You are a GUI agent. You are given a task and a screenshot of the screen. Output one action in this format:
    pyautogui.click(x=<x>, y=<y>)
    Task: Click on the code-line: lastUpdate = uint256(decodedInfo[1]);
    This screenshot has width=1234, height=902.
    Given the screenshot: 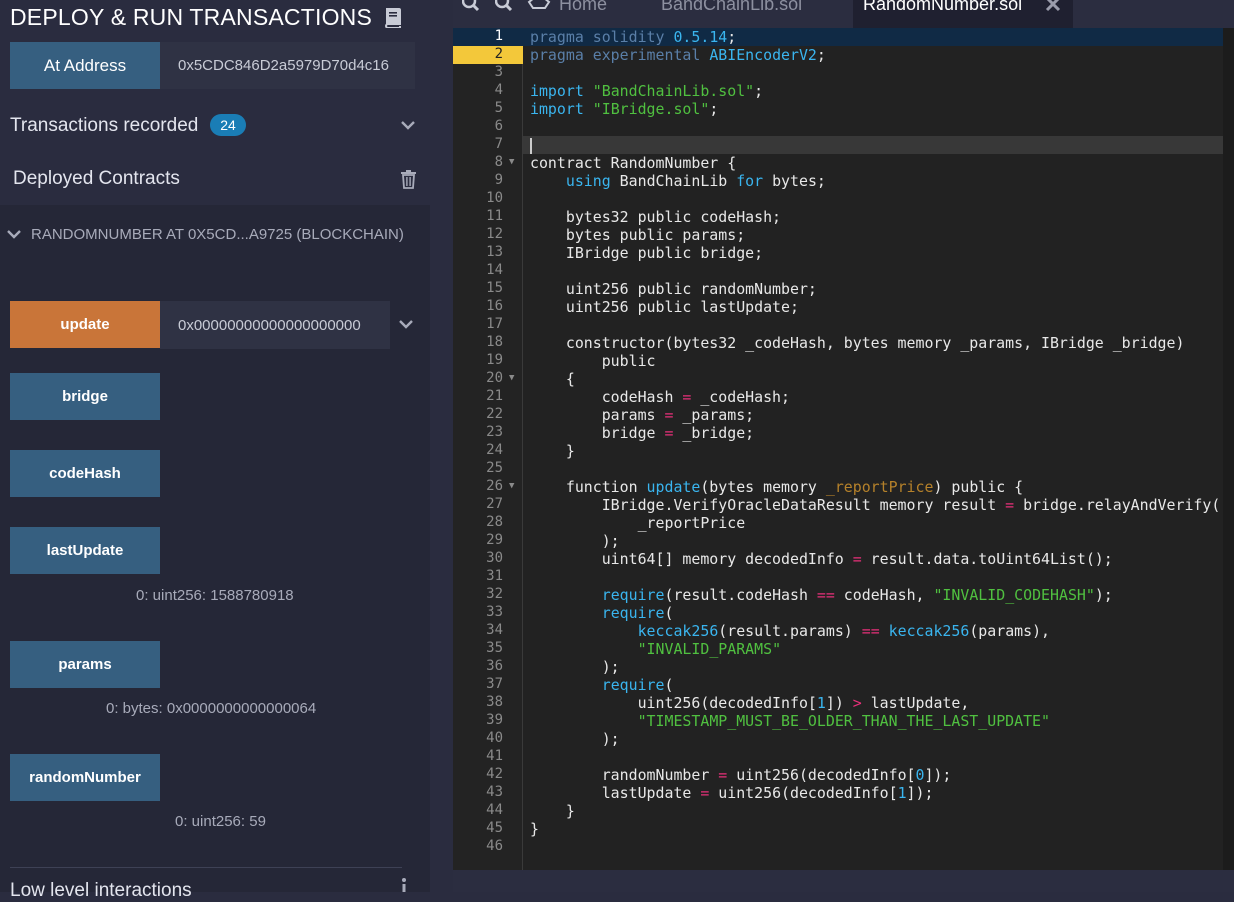 What is the action you would take?
    pyautogui.click(x=732, y=793)
    